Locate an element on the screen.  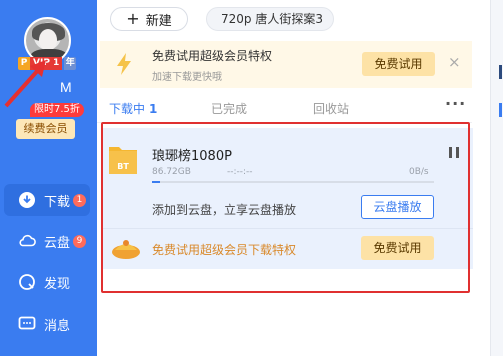
tab-completed: 已完成 is located at coordinates (229, 108).